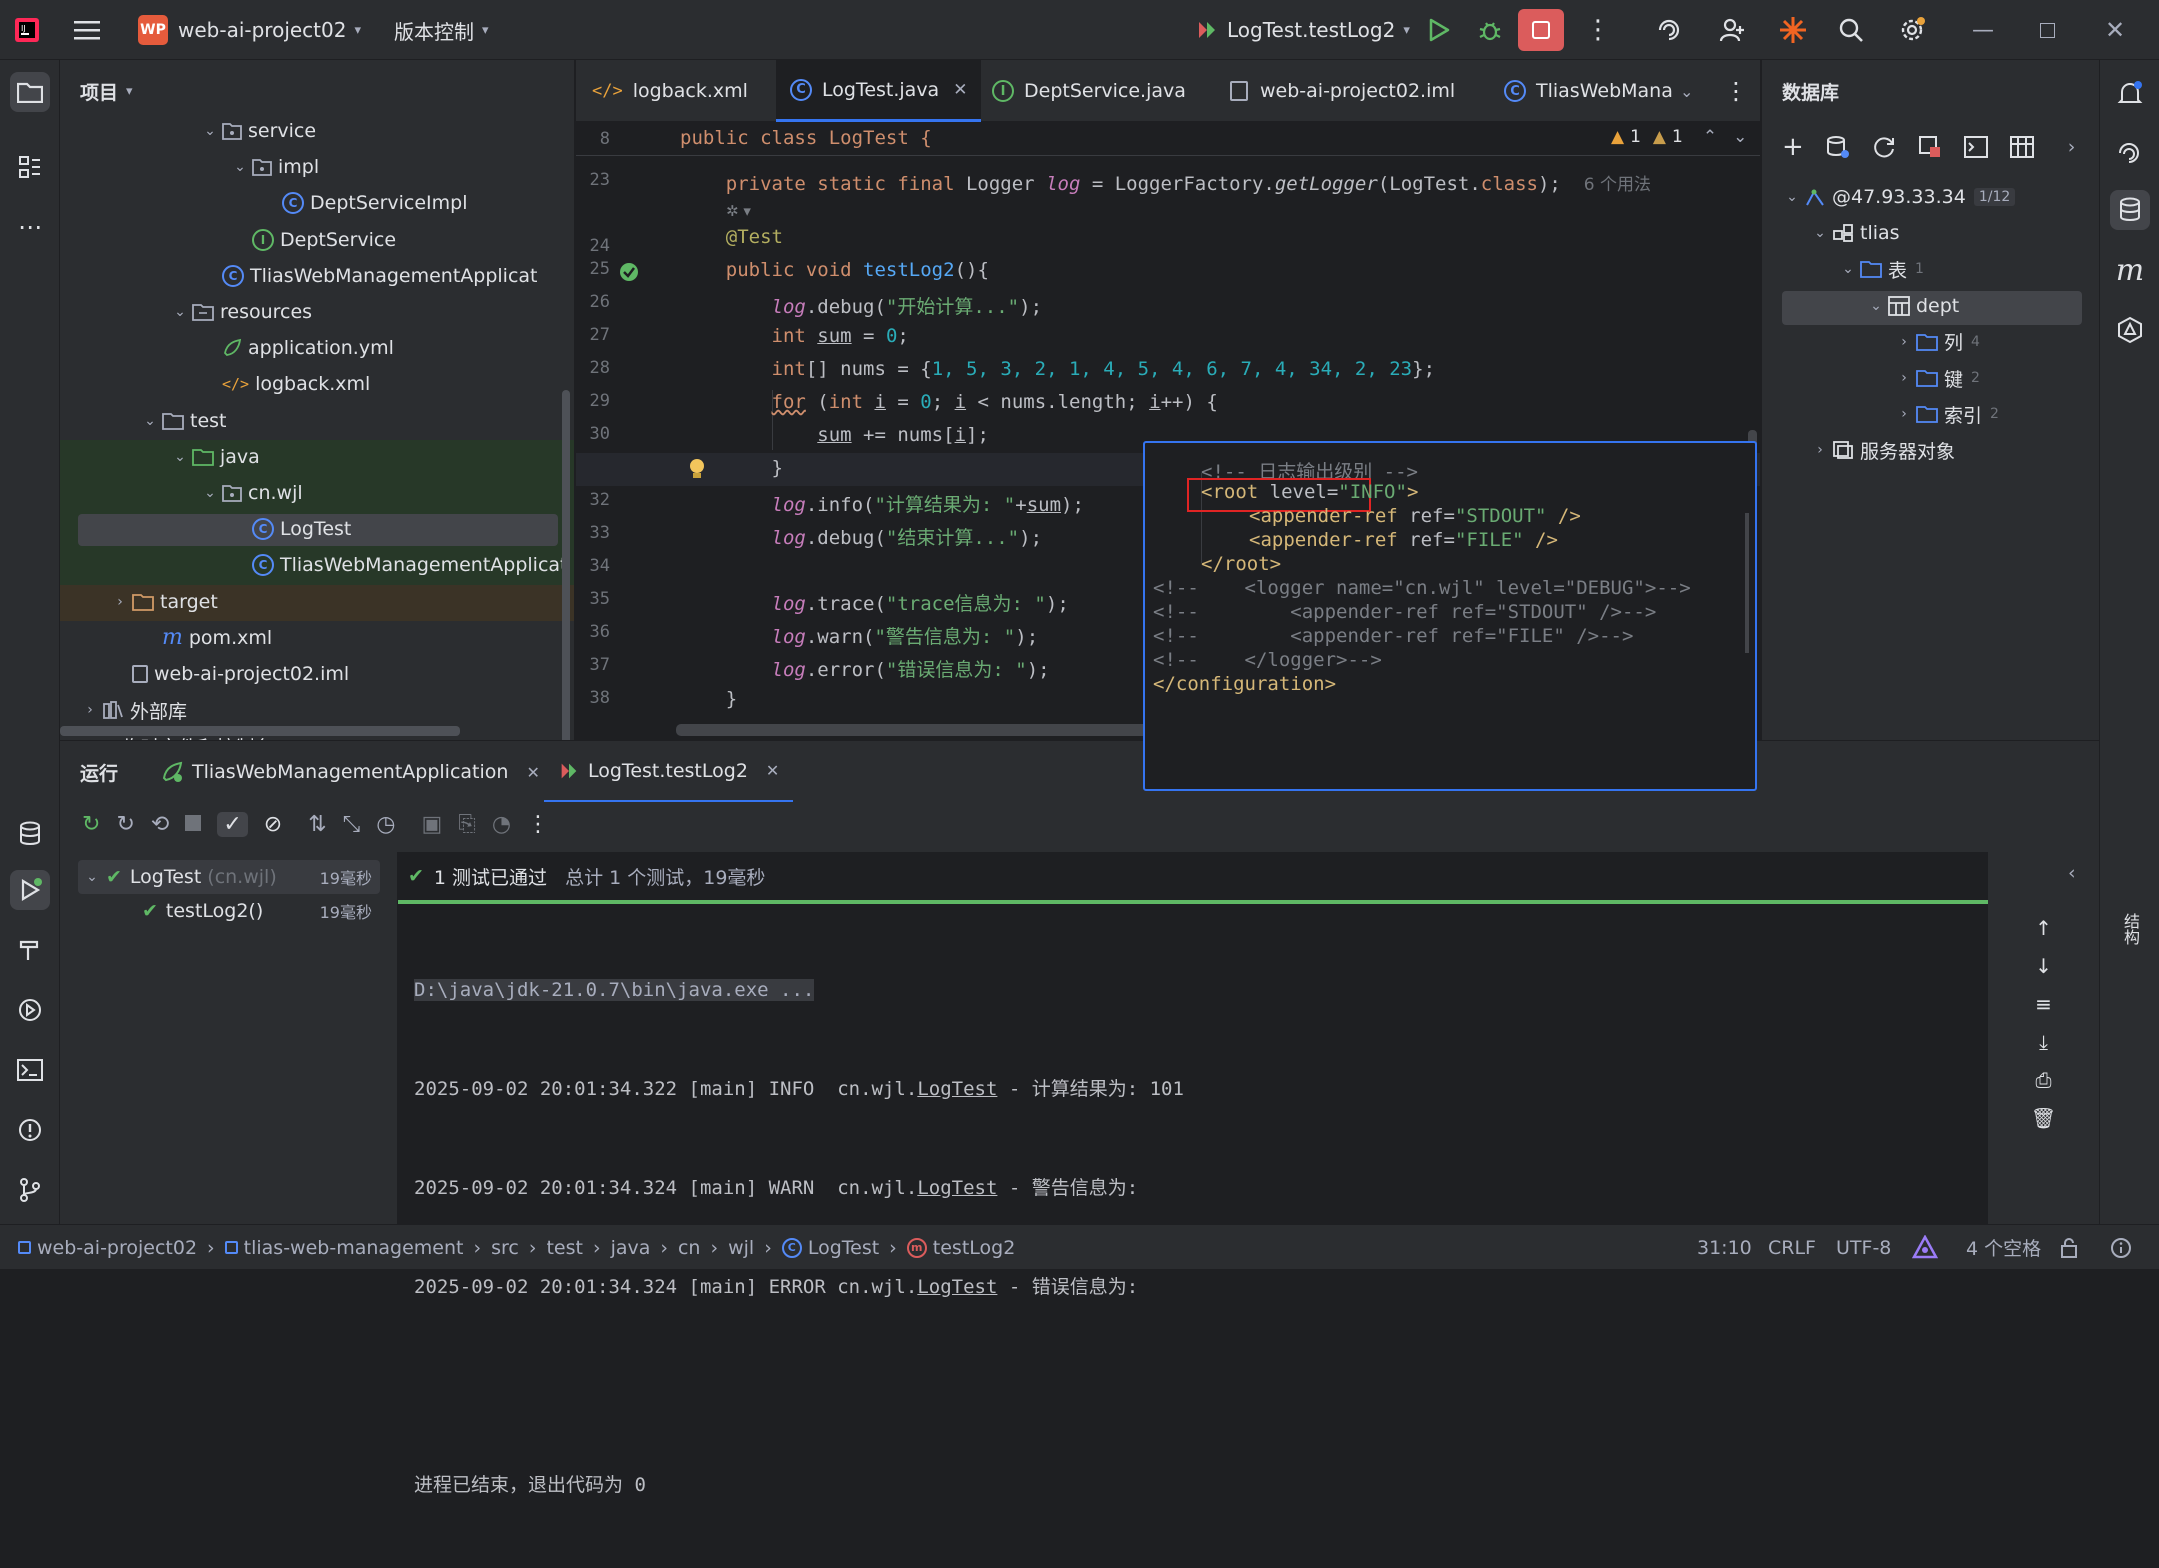  I want to click on project-tree-hscrollbar, so click(260, 731).